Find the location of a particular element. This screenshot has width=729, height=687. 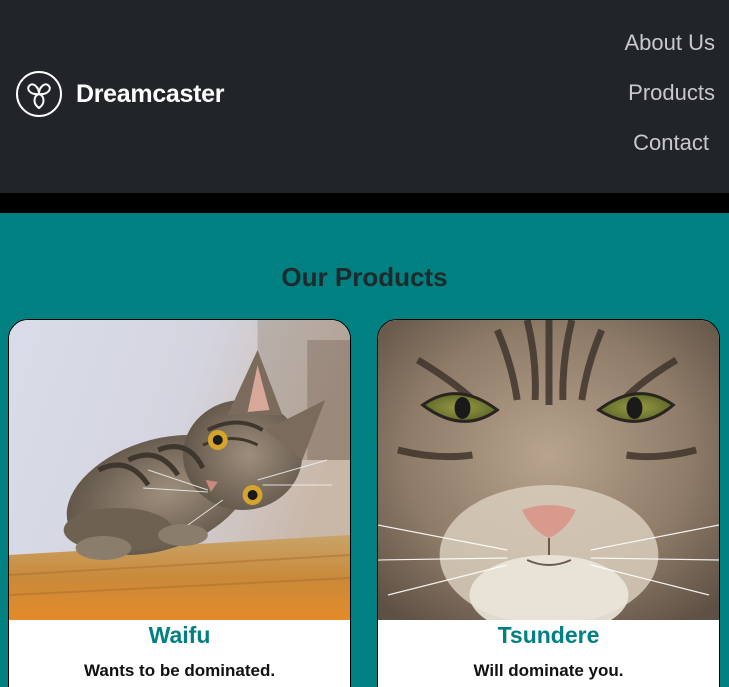

triple-heart-circle-icon is located at coordinates (39, 94).